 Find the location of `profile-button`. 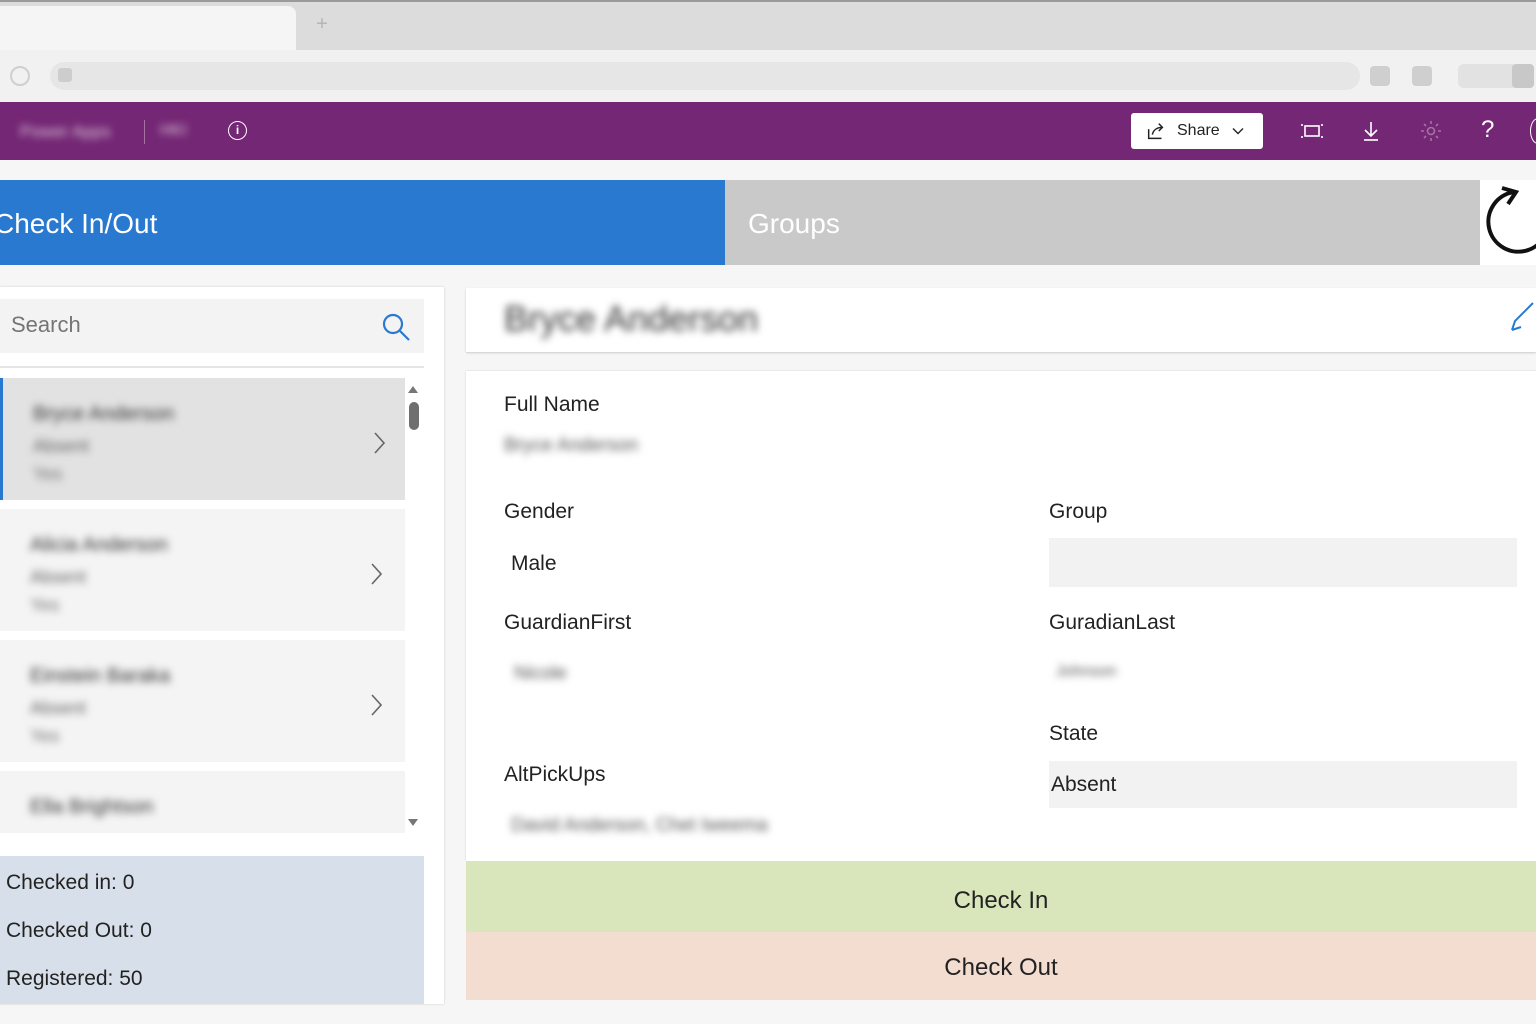

profile-button is located at coordinates (1488, 76).